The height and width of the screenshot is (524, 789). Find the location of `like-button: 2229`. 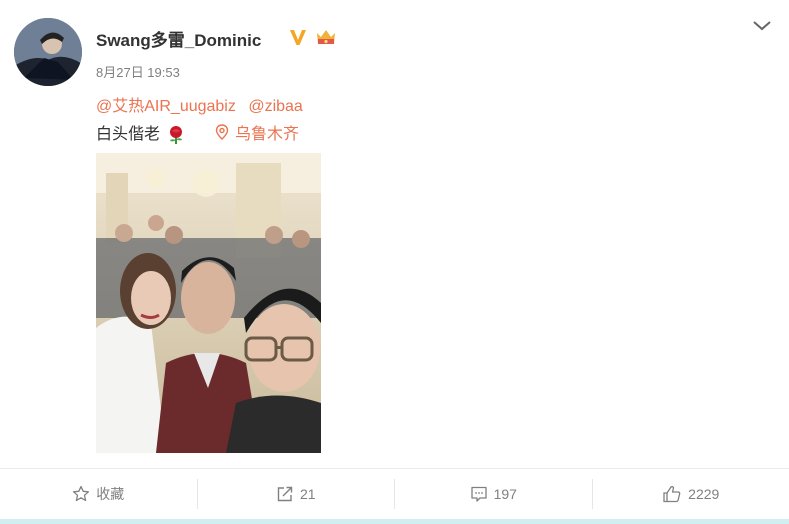

like-button: 2229 is located at coordinates (691, 494).